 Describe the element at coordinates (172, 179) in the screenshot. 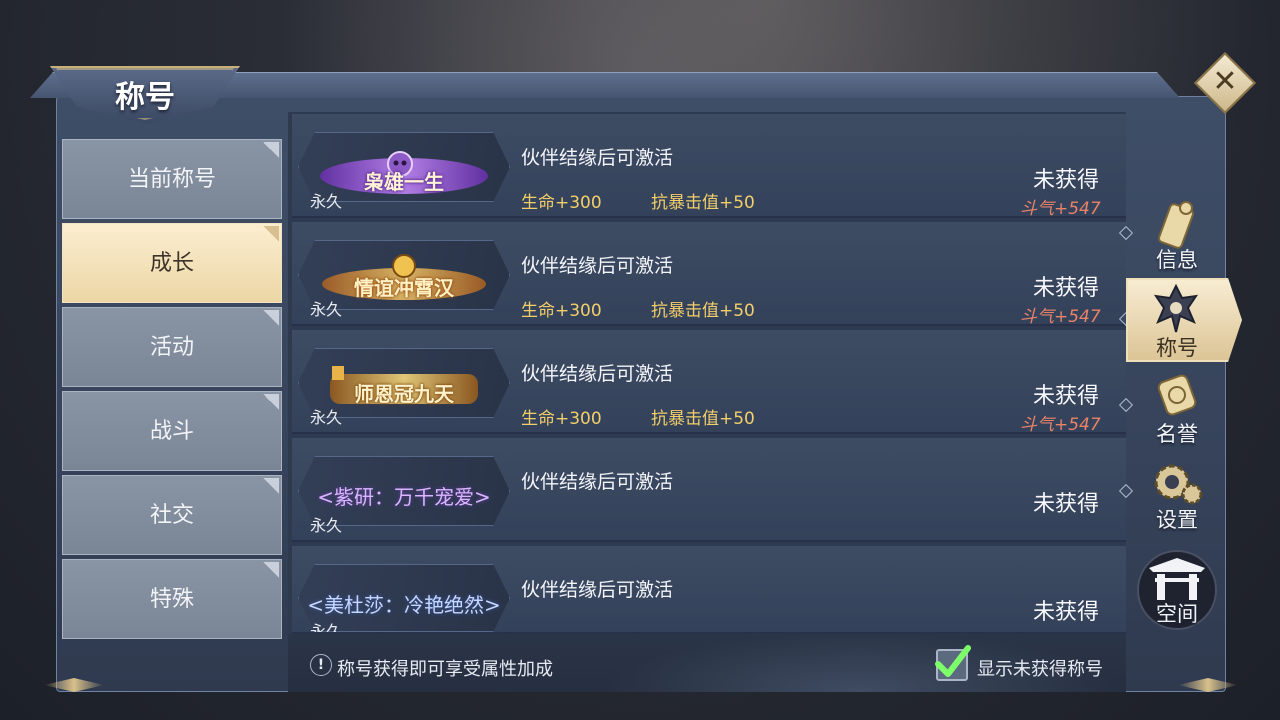

I see `category-current: 当前称号` at that location.